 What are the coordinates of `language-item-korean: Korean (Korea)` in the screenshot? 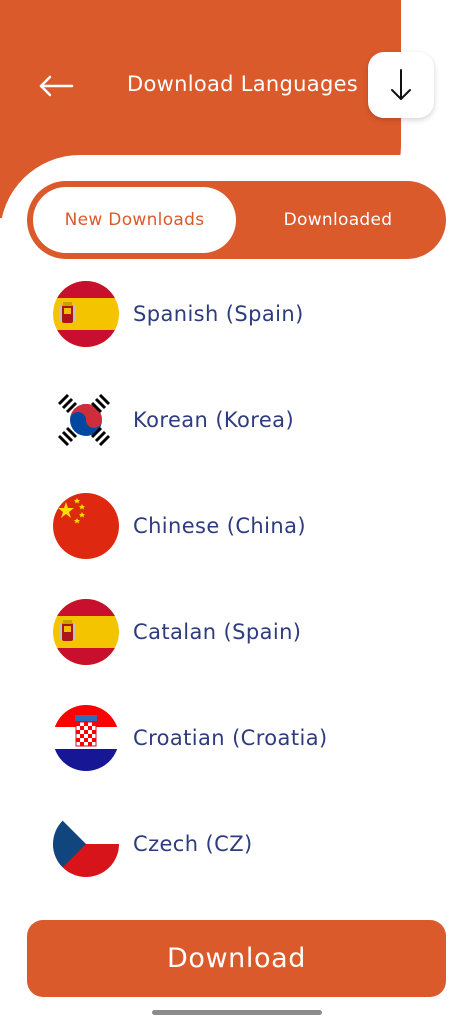 It's located at (253, 420).